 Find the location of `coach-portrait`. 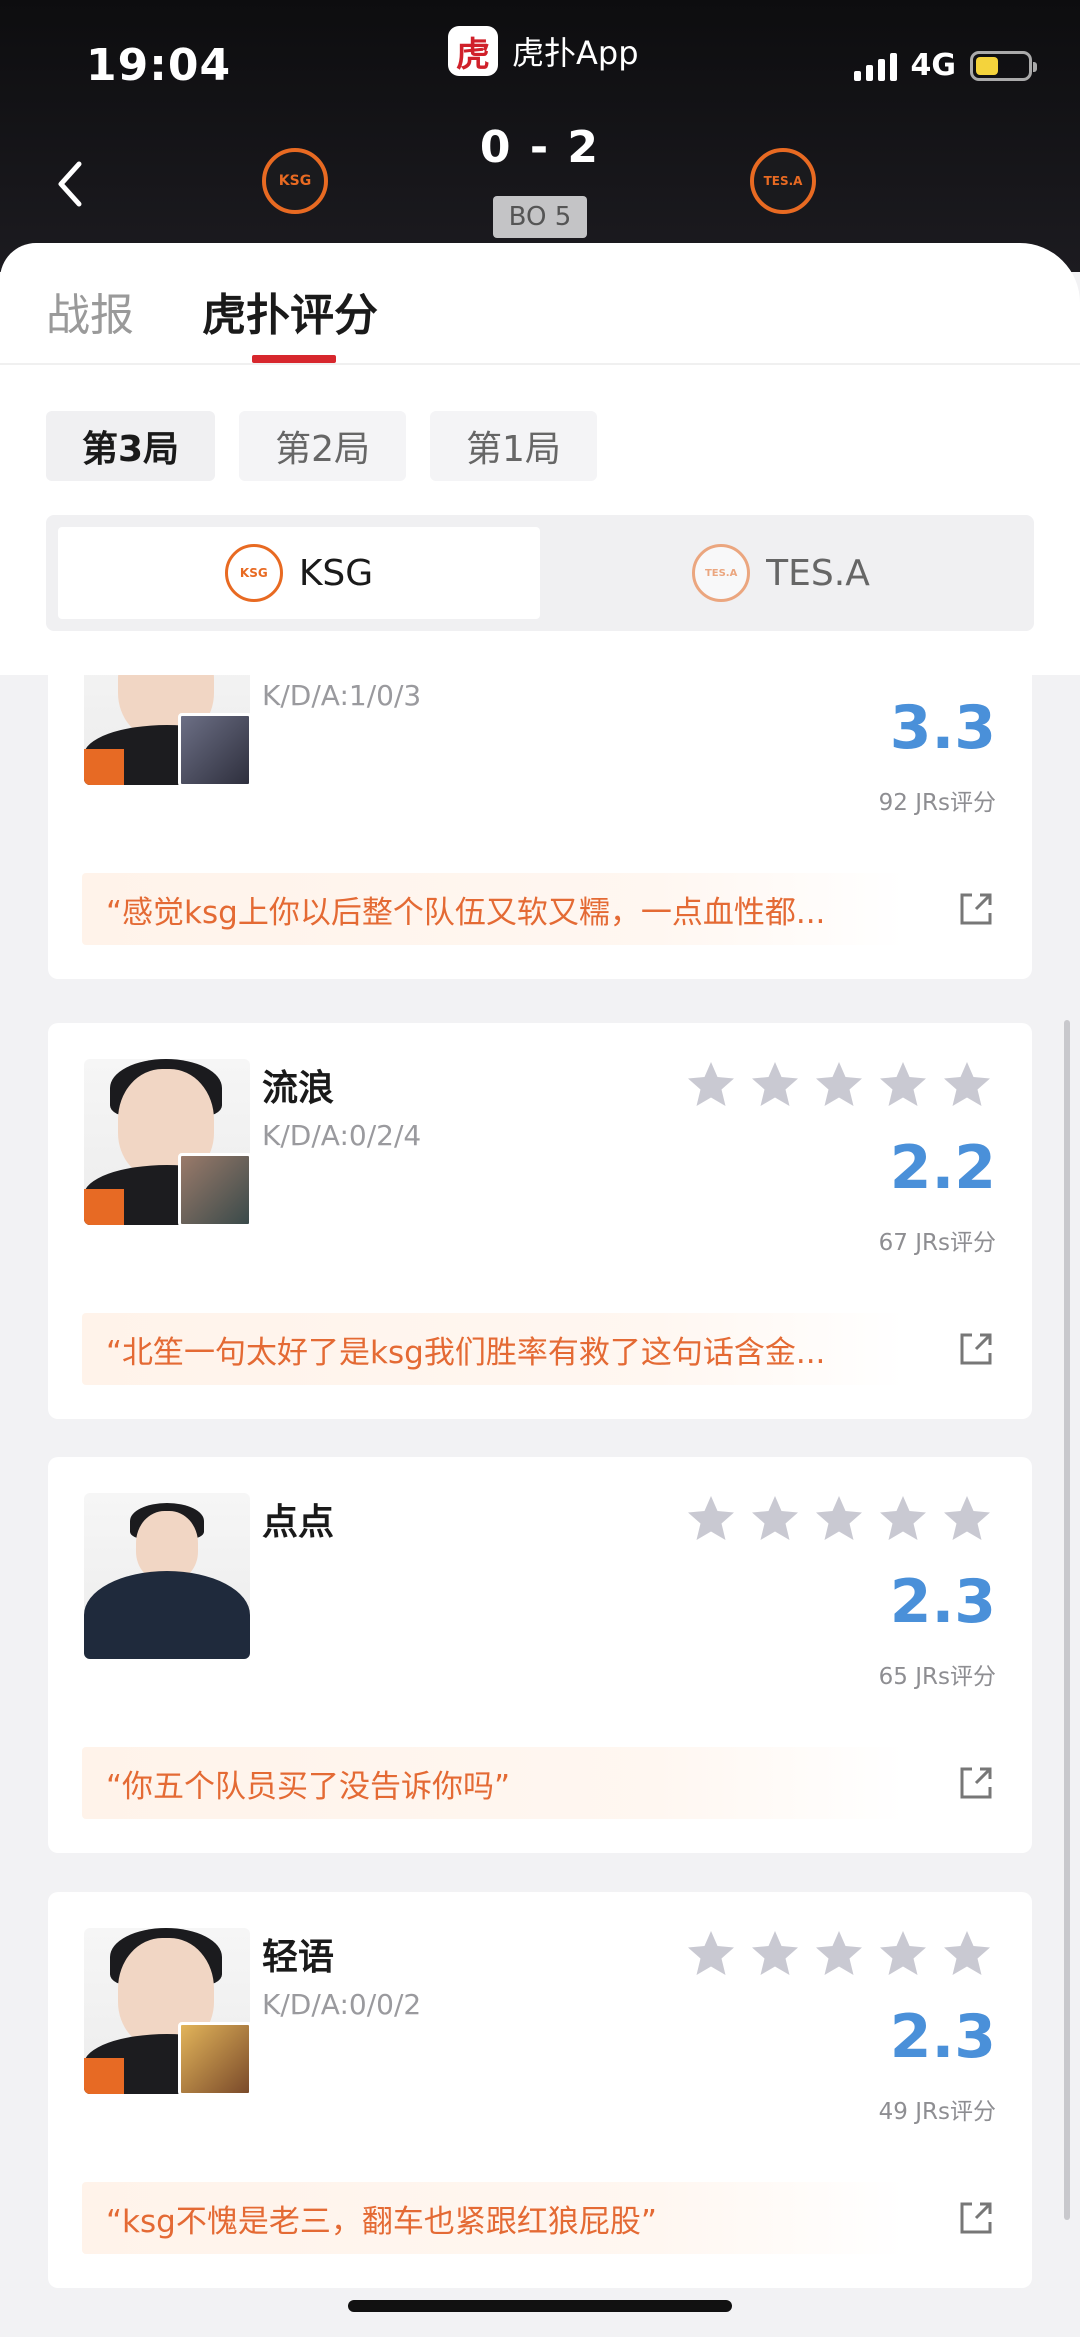

coach-portrait is located at coordinates (167, 1576).